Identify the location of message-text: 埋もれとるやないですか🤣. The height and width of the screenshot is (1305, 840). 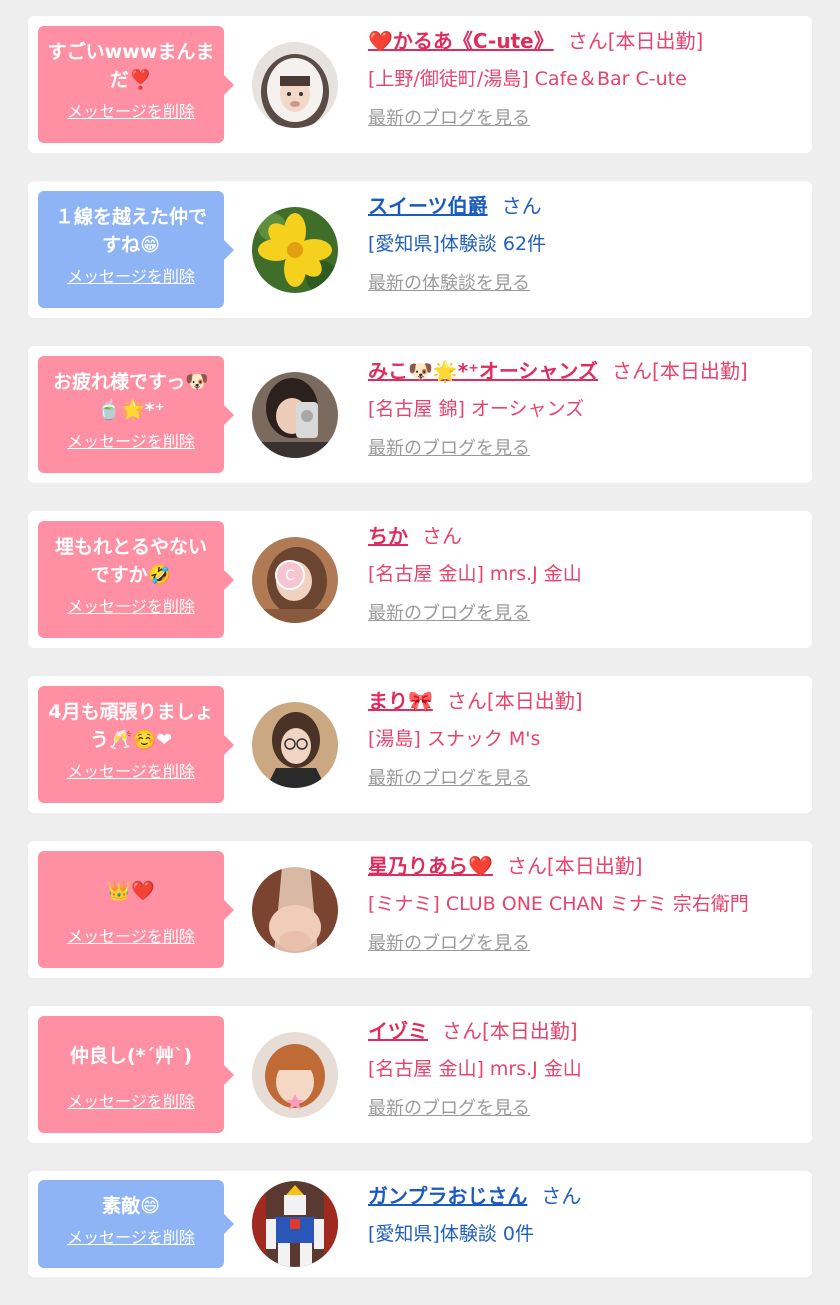
(130, 561).